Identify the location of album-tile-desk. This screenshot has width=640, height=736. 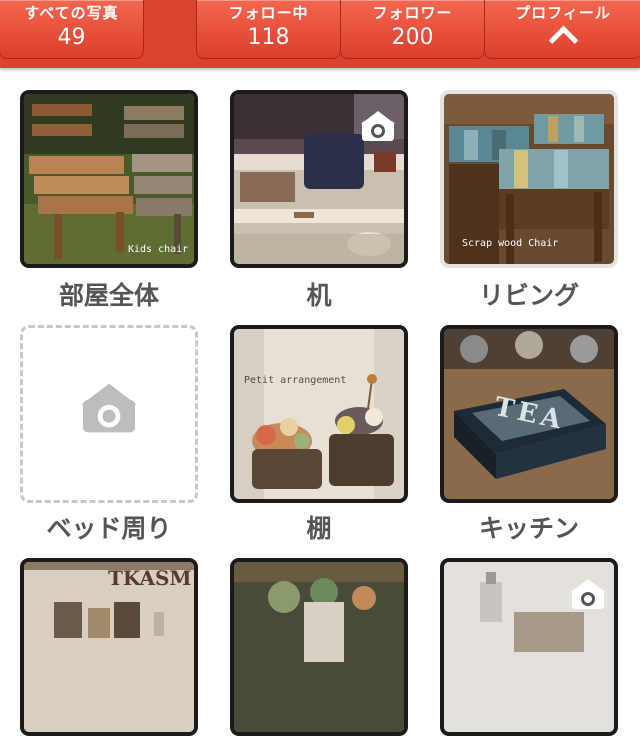
(319, 179).